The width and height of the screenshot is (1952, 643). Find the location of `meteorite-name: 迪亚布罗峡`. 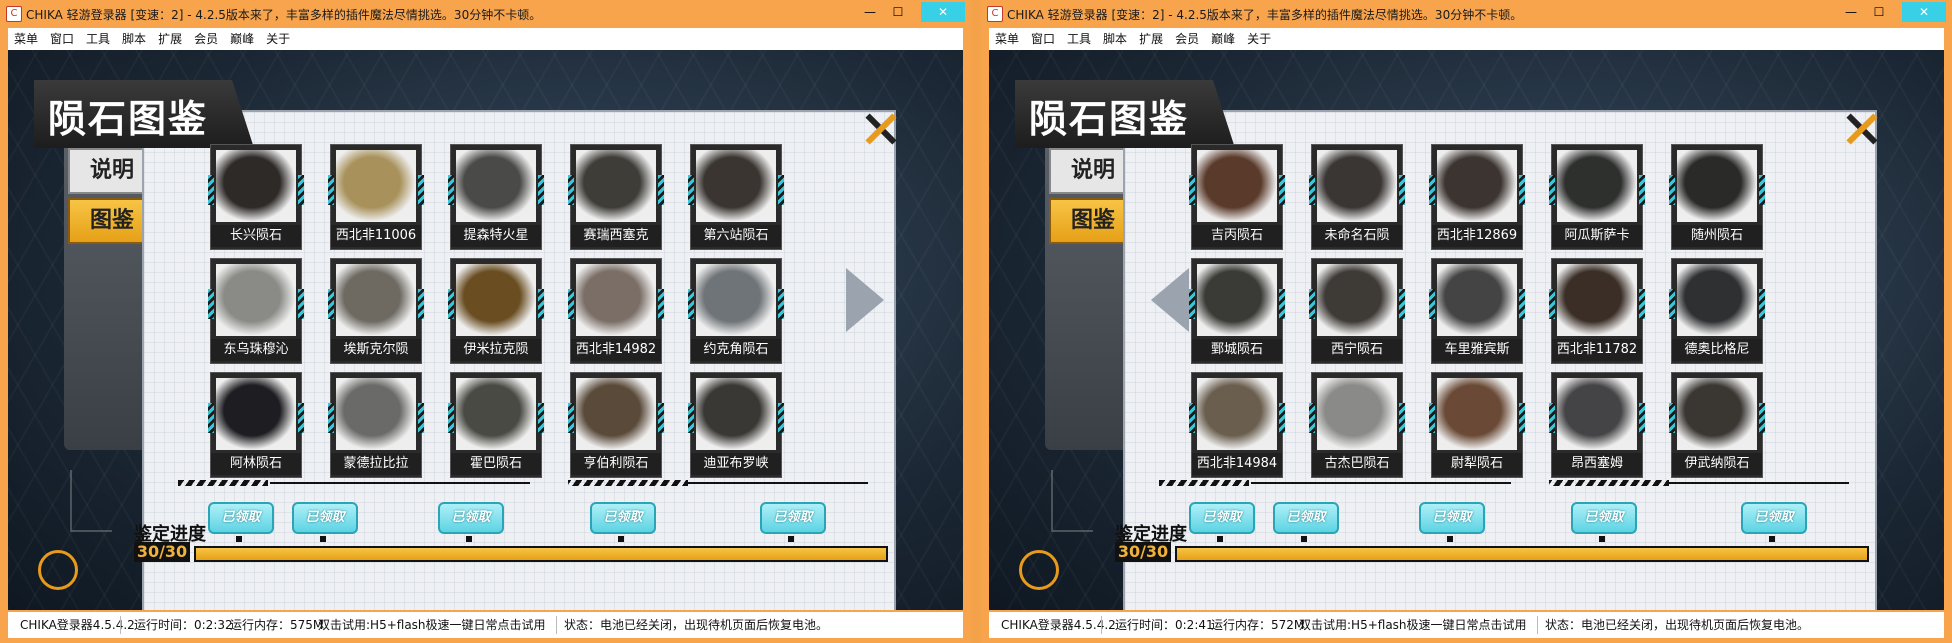

meteorite-name: 迪亚布罗峡 is located at coordinates (736, 464).